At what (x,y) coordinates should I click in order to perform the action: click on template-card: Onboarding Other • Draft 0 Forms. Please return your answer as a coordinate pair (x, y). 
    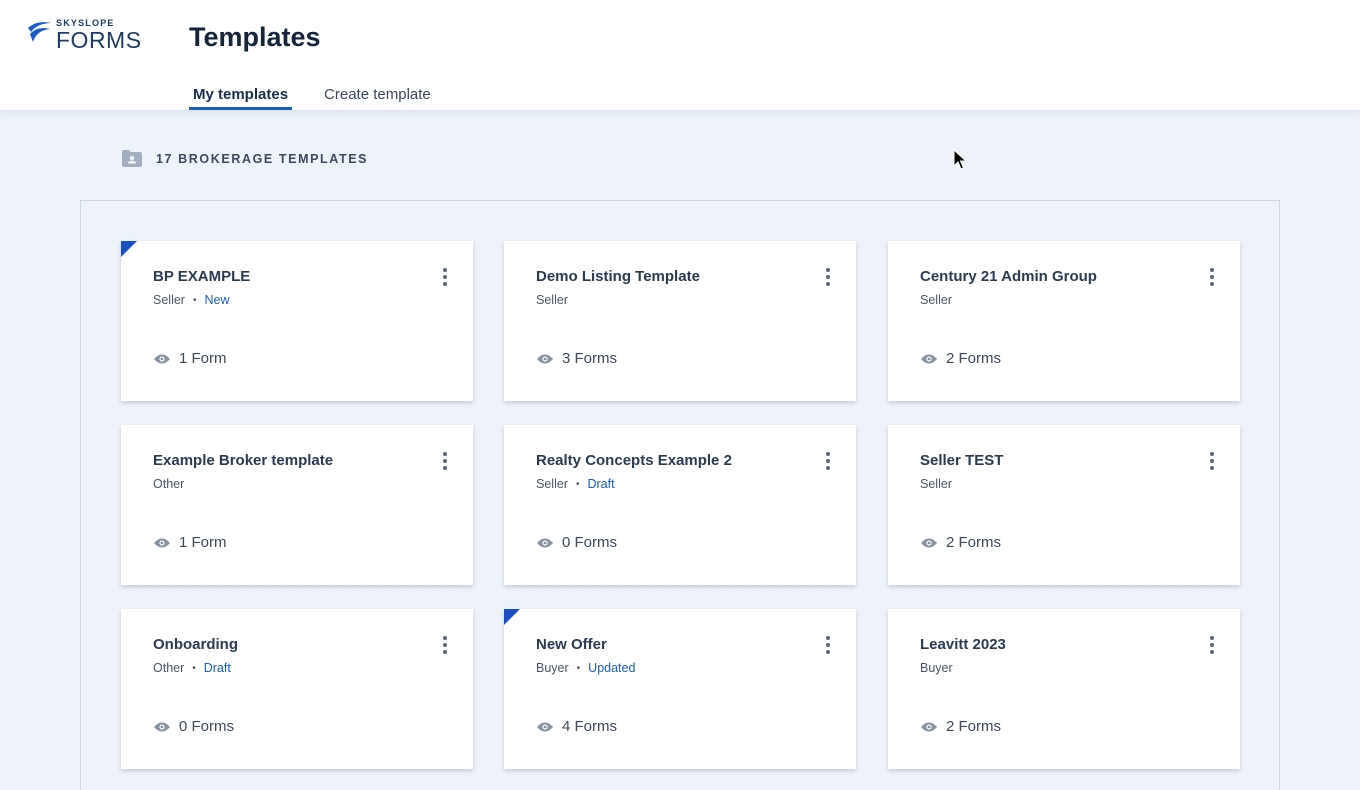
    Looking at the image, I should click on (297, 689).